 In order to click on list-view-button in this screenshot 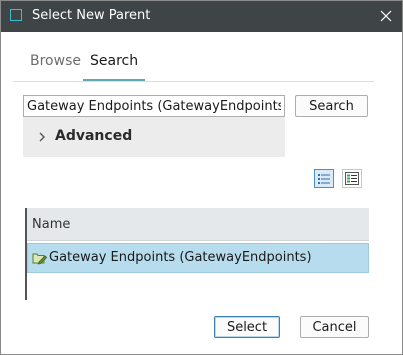, I will do `click(324, 178)`.